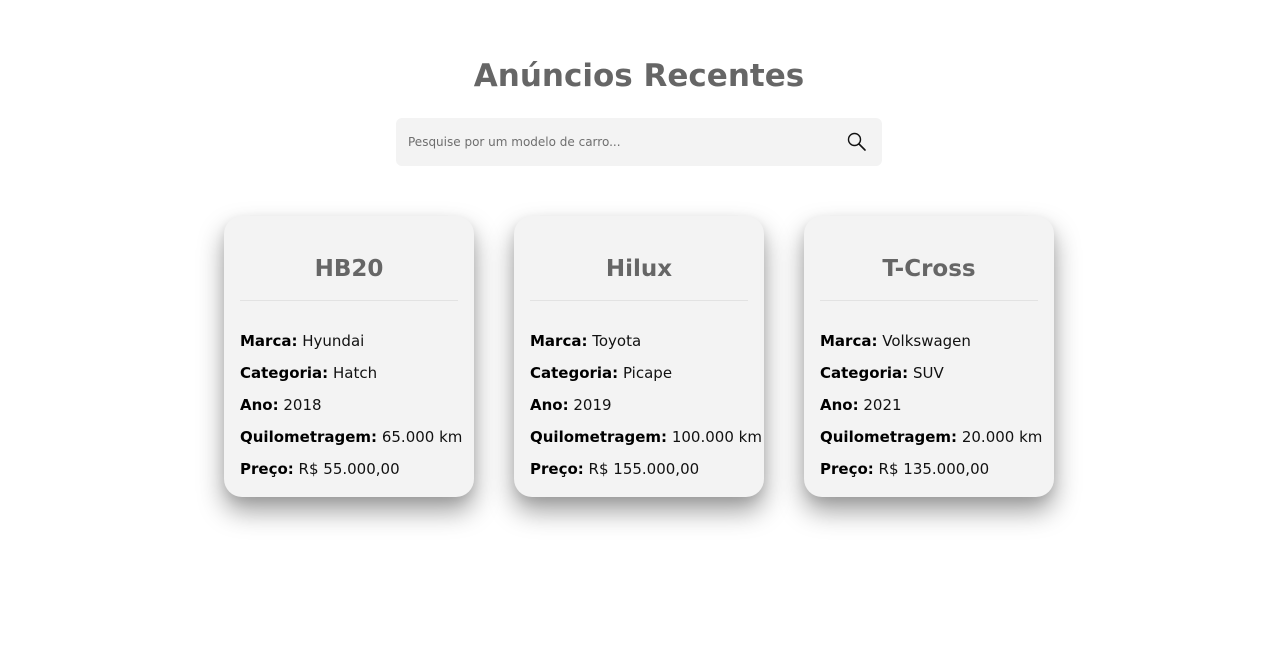 This screenshot has height=670, width=1278. Describe the element at coordinates (355, 373) in the screenshot. I see `category-value: Hatch` at that location.